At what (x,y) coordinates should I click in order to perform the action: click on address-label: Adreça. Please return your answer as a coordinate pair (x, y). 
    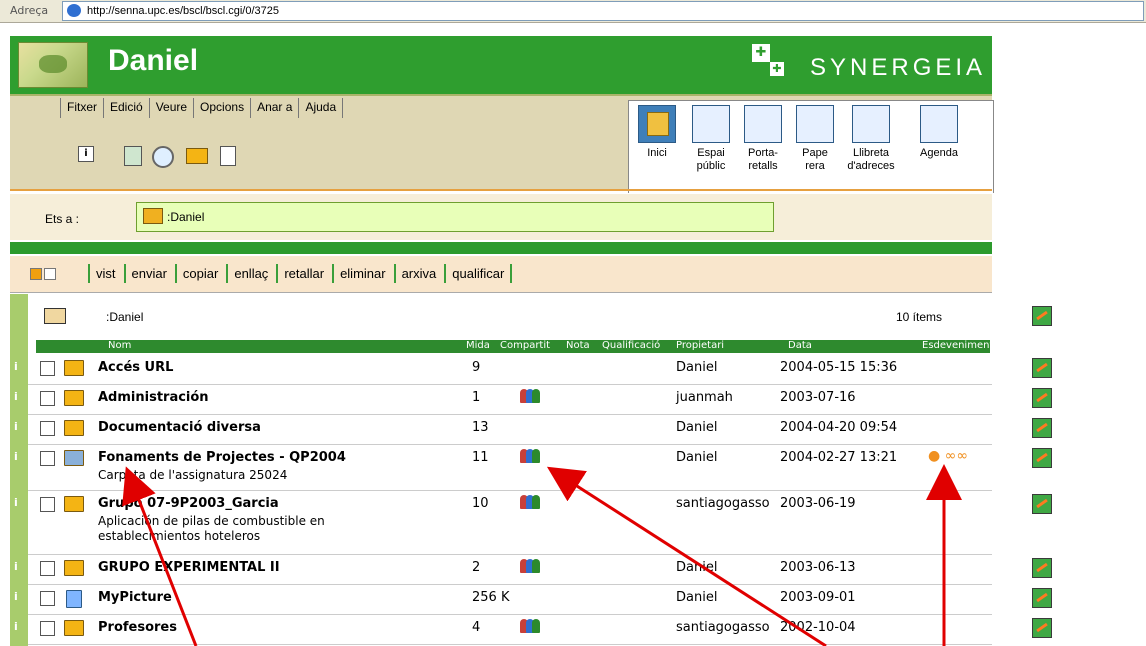
    Looking at the image, I should click on (29, 10).